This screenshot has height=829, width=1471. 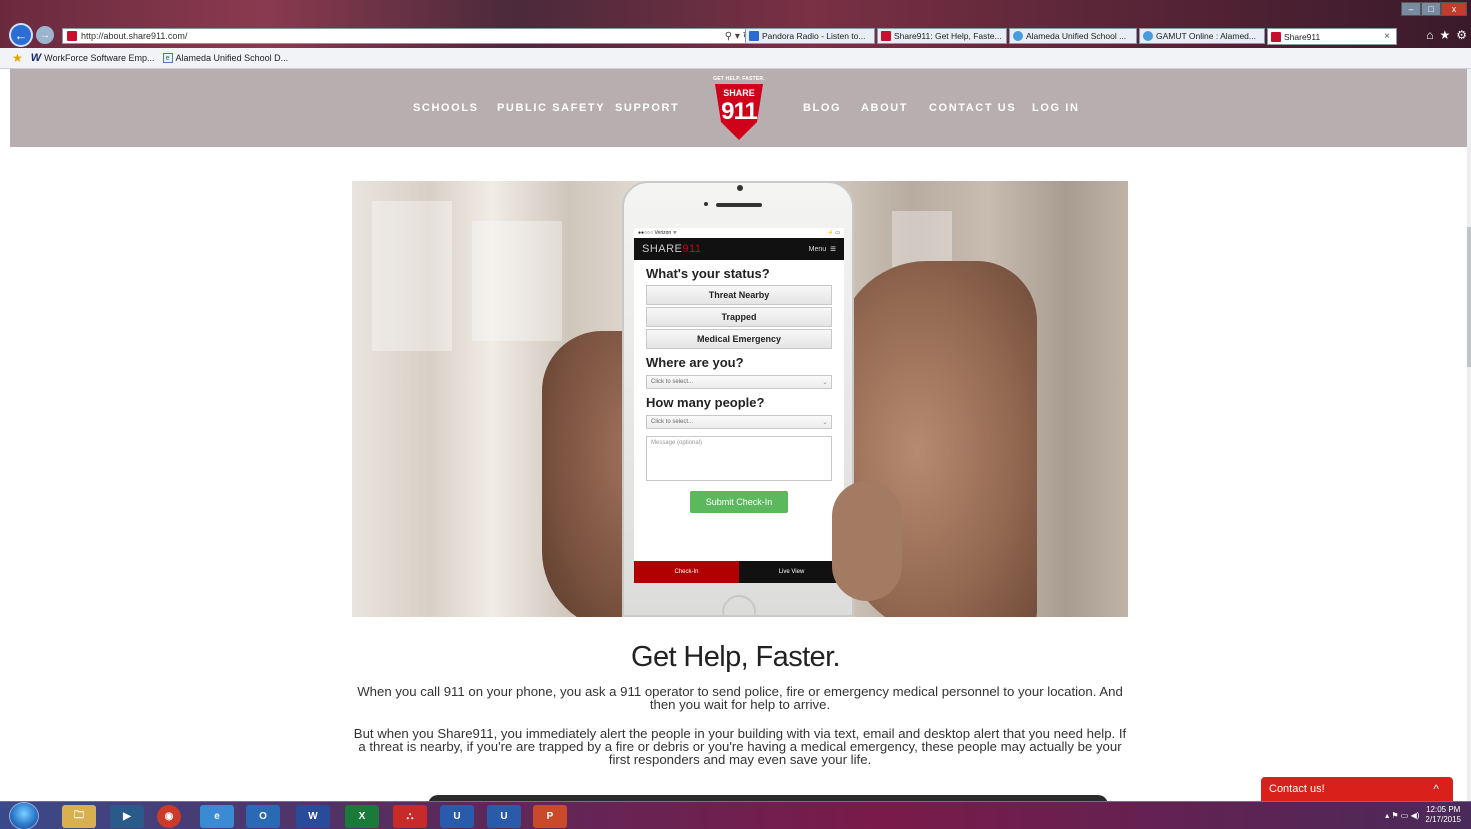 I want to click on browser-toolbar-icons: ⌂ ★ ⚙, so click(x=1446, y=35).